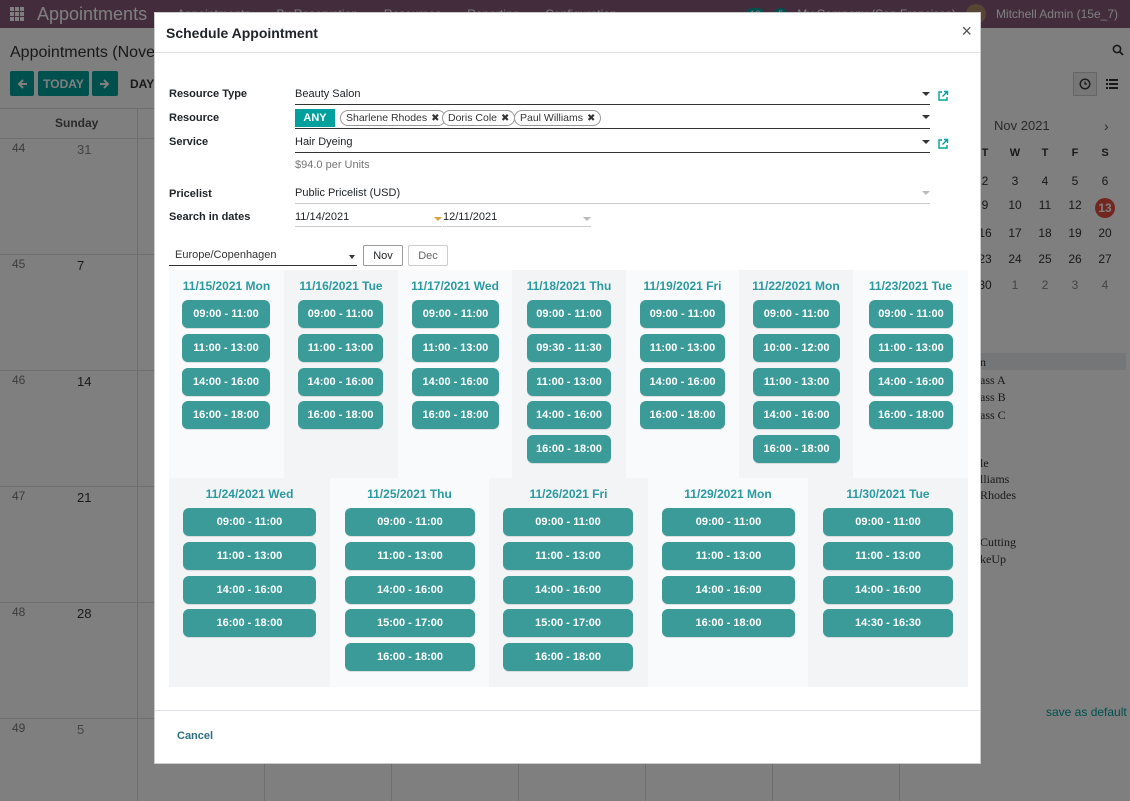 The image size is (1130, 801). I want to click on timezone-select: Europe/Copenhagen, so click(263, 257).